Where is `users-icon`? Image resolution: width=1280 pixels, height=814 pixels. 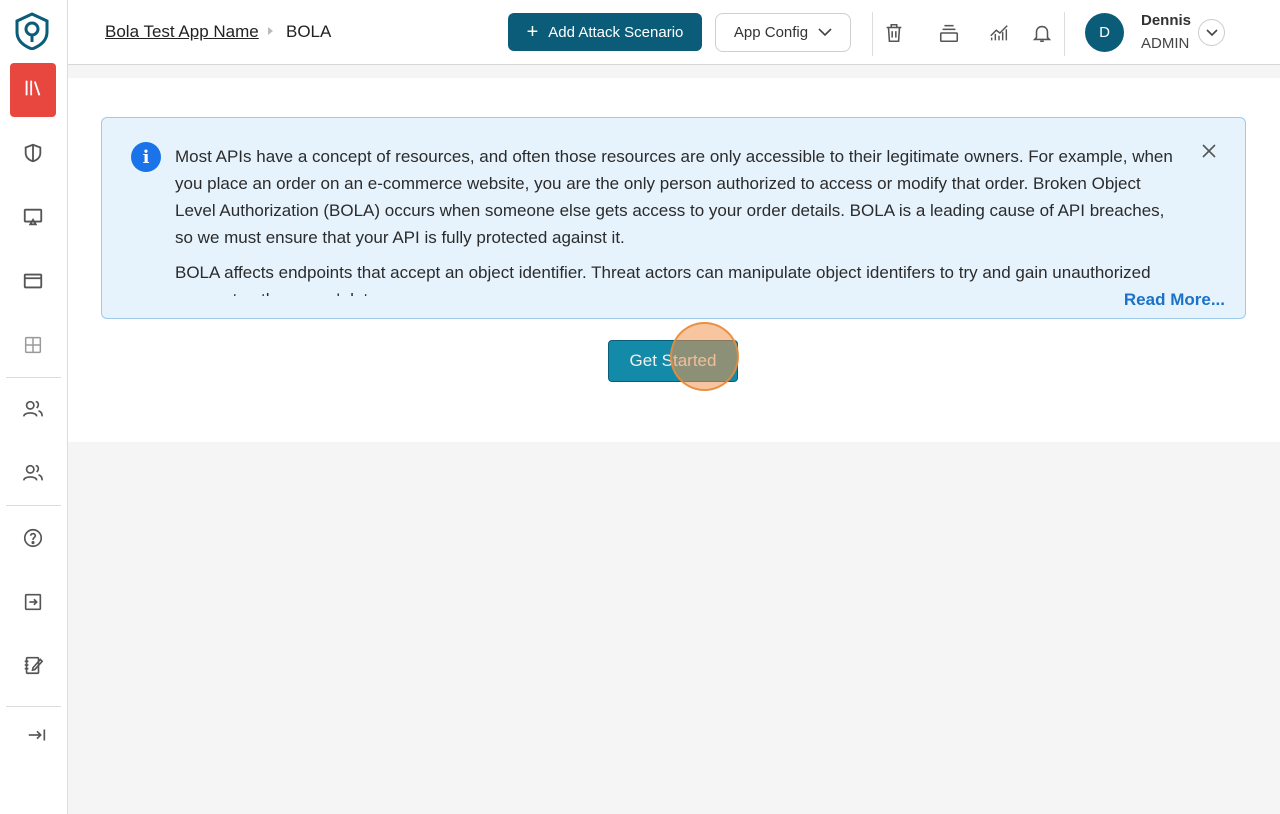
users-icon is located at coordinates (33, 411).